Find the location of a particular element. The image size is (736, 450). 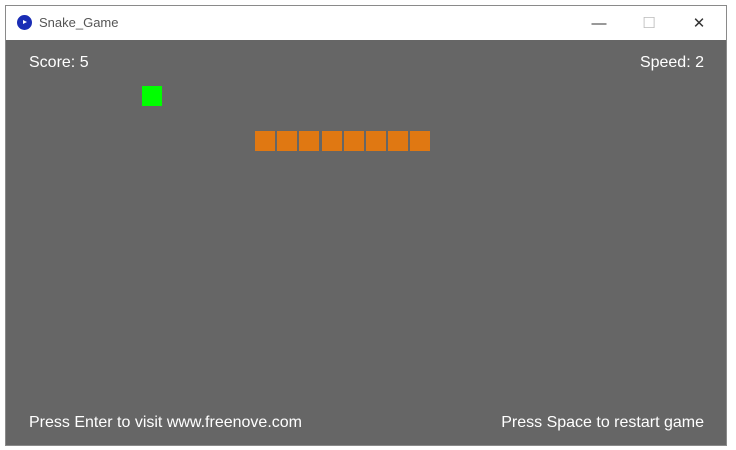

window-title: Snake_Game is located at coordinates (79, 22).